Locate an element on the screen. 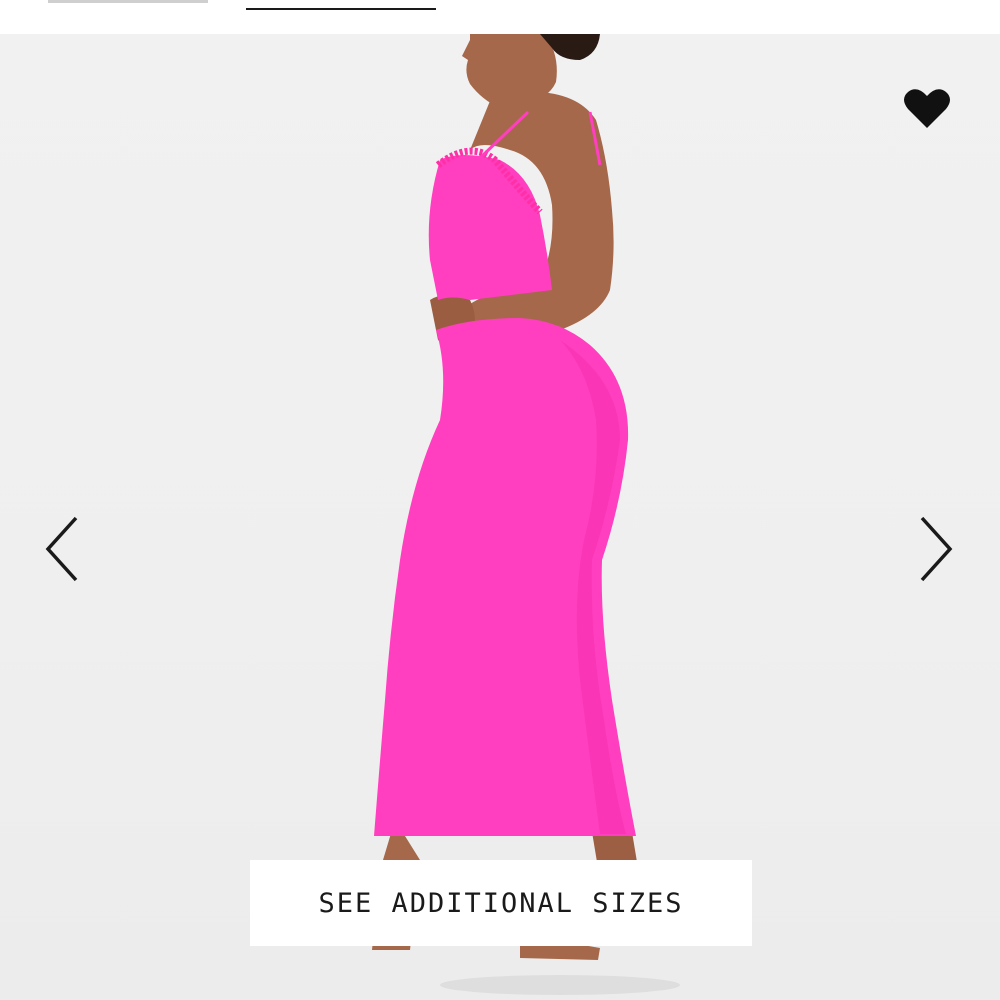 The height and width of the screenshot is (1000, 1000). tab-previous is located at coordinates (128, 1).